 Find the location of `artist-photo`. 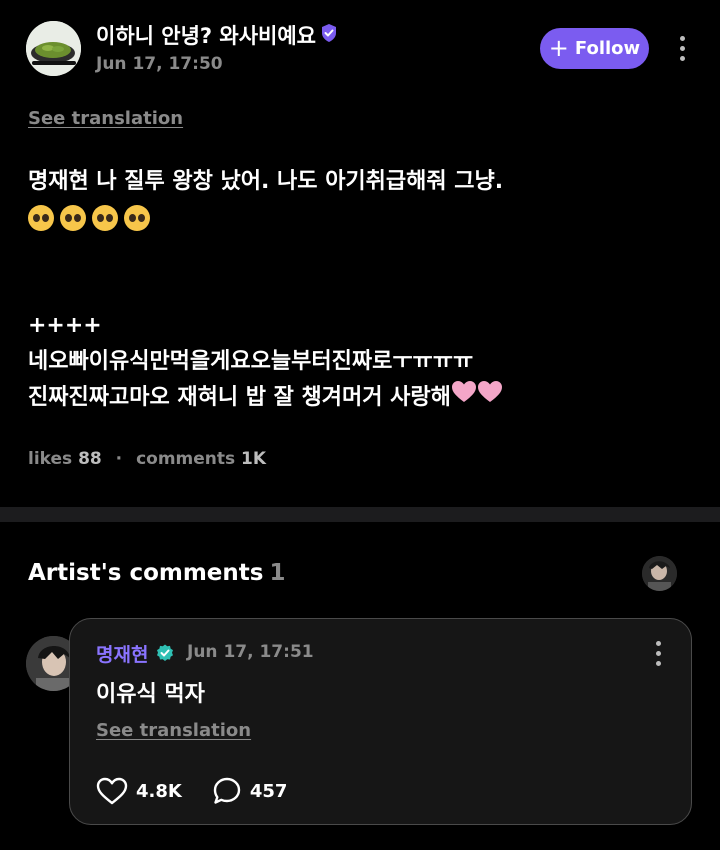

artist-photo is located at coordinates (659, 573).